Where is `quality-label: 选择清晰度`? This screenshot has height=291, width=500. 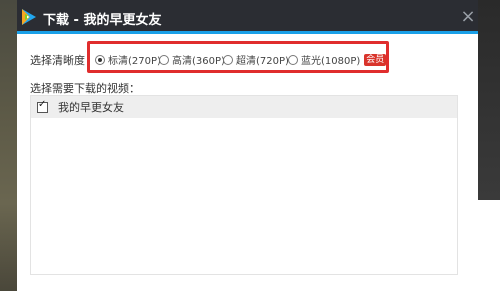 quality-label: 选择清晰度 is located at coordinates (57, 60).